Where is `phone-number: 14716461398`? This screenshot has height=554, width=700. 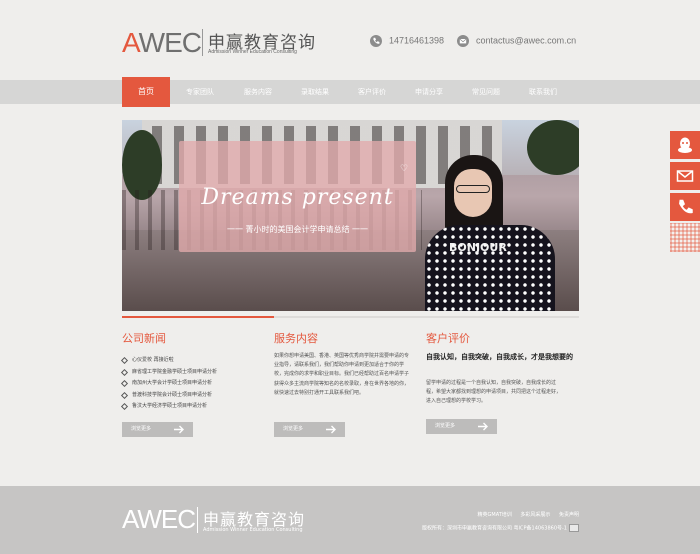 phone-number: 14716461398 is located at coordinates (417, 40).